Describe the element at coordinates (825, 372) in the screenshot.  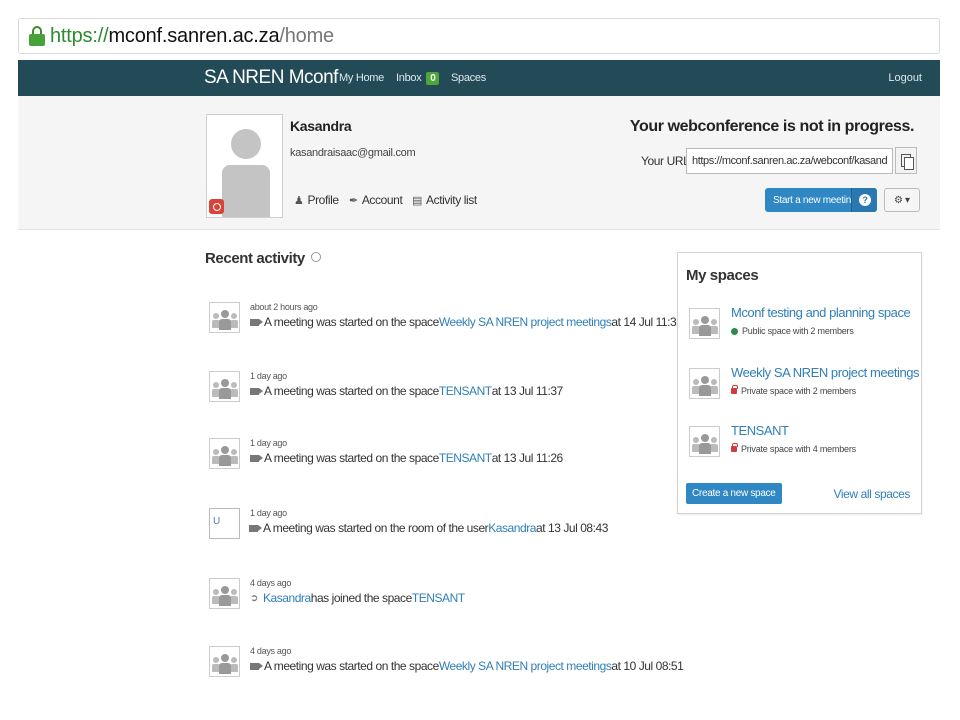
I see `space-name-link: Weekly SA NREN project meetings` at that location.